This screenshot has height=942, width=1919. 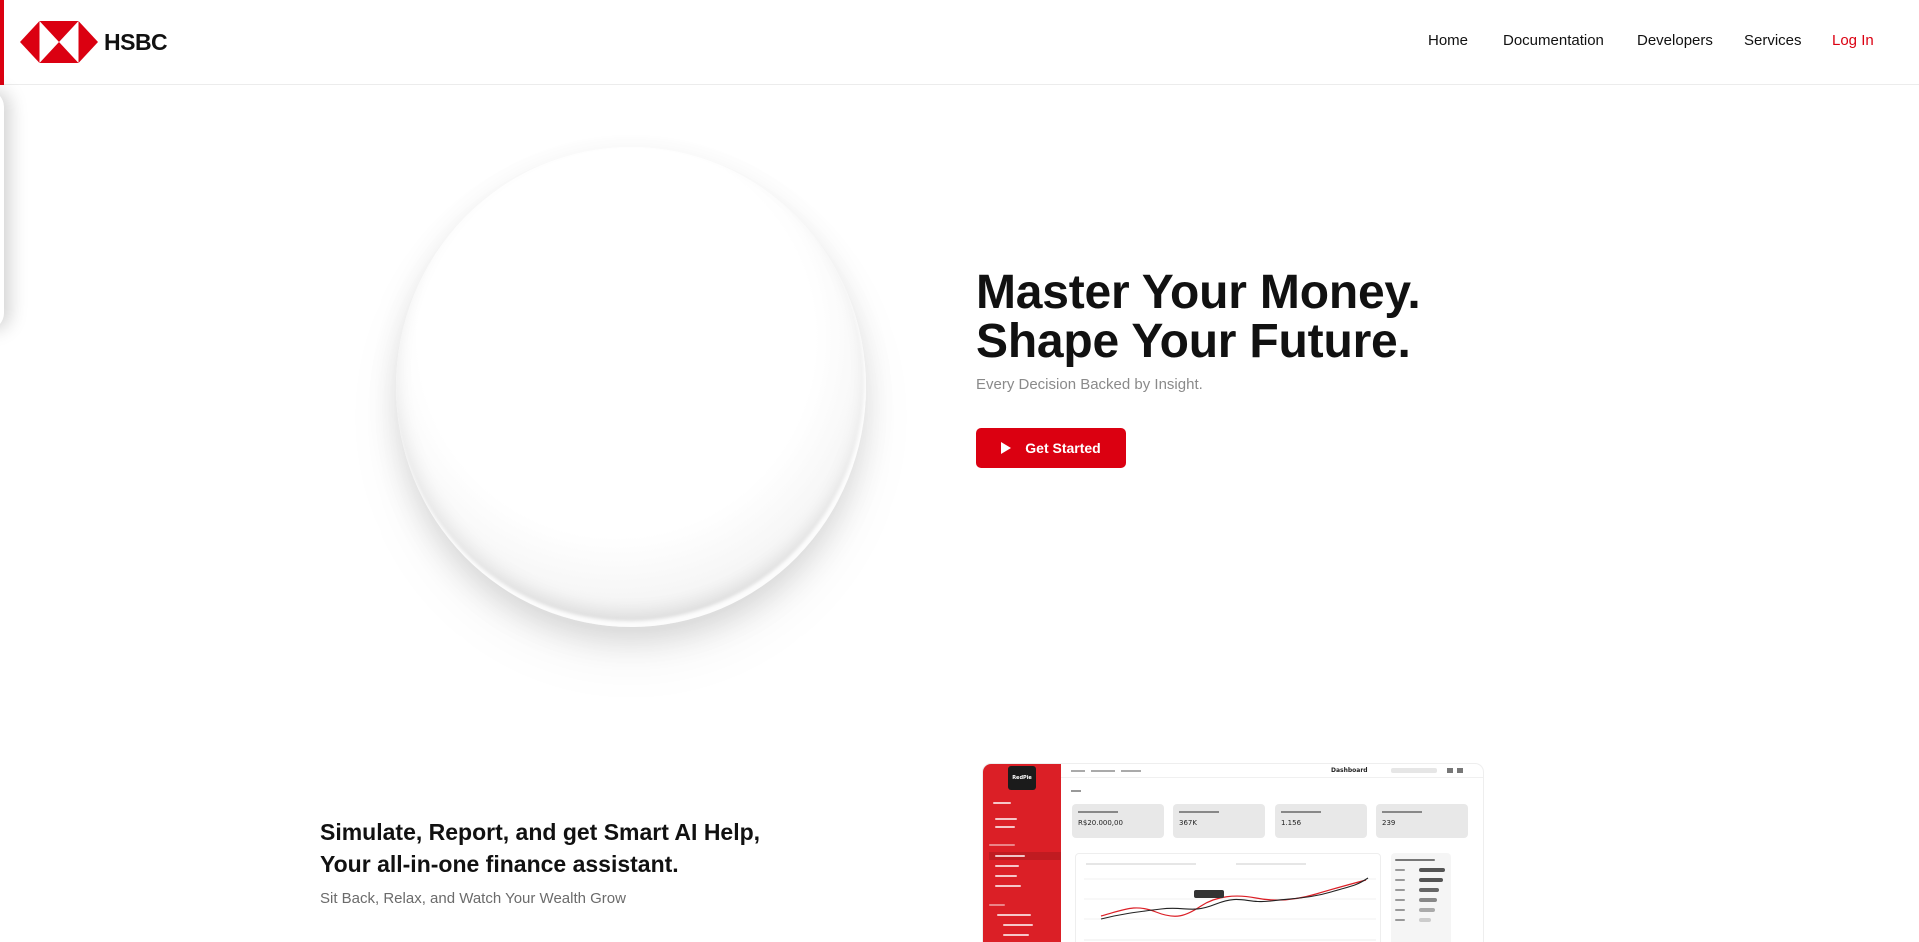 I want to click on stat-card-value: 367K, so click(x=1188, y=823).